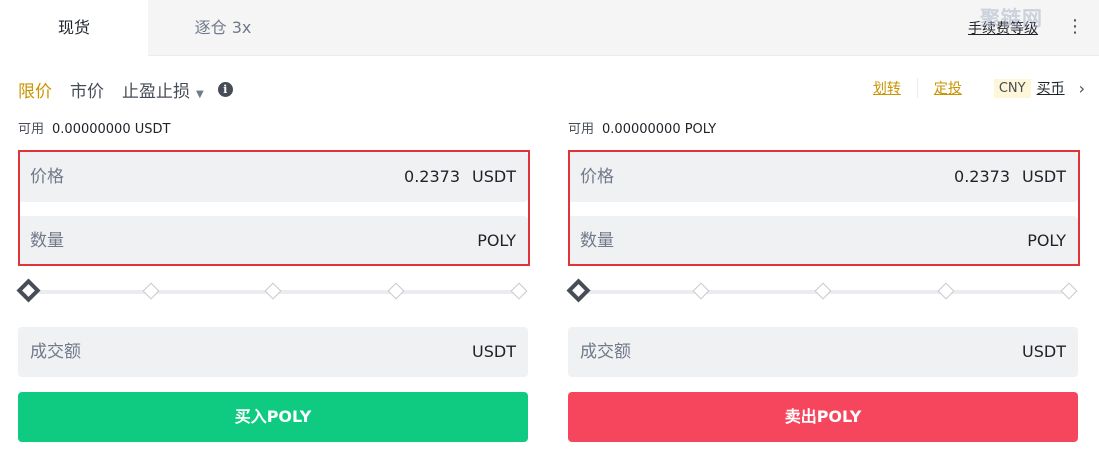  I want to click on sell-total-input: 成交额 USDT, so click(823, 352).